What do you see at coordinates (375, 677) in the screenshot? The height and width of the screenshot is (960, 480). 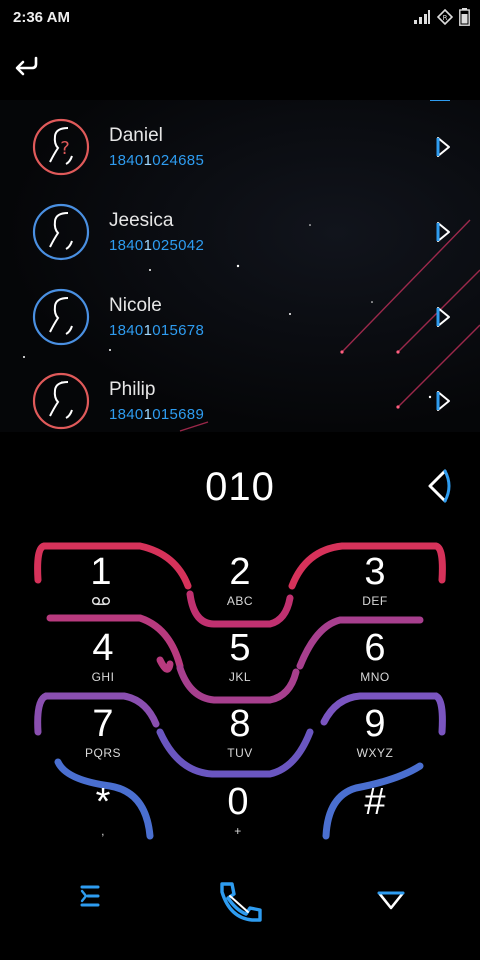 I see `key-letters: MNO` at bounding box center [375, 677].